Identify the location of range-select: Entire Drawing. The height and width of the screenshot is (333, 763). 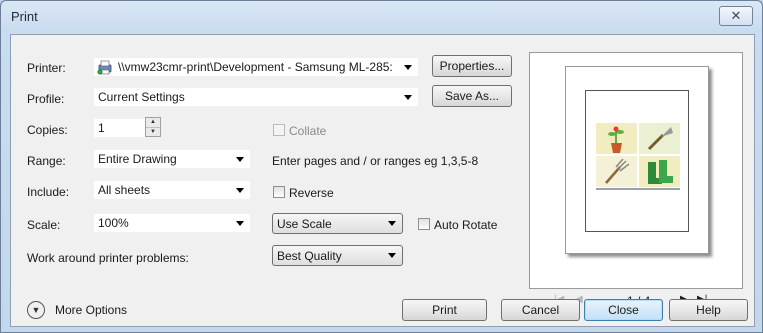
(172, 159).